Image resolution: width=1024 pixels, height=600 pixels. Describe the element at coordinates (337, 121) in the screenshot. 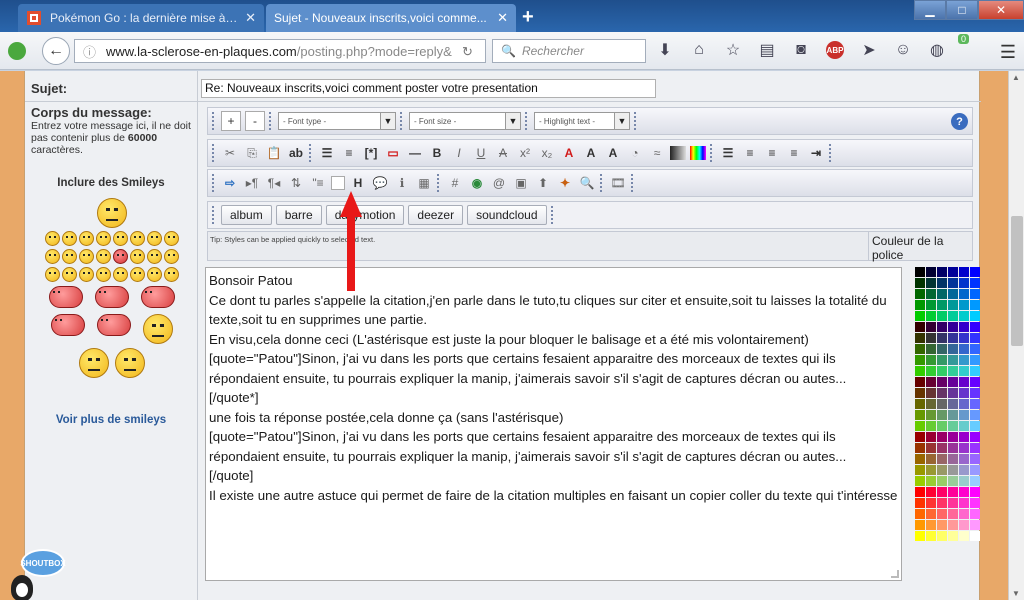

I see `font-type-select: - Font type - ▼` at that location.